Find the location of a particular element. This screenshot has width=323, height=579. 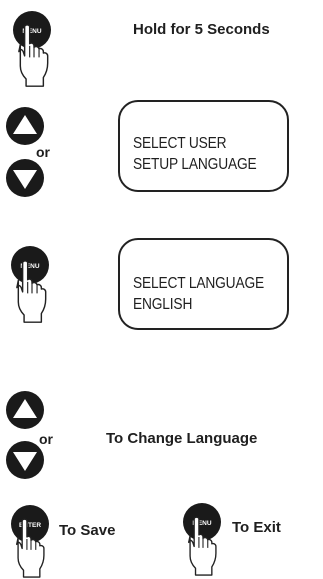

exit-label: To Exit is located at coordinates (256, 527).